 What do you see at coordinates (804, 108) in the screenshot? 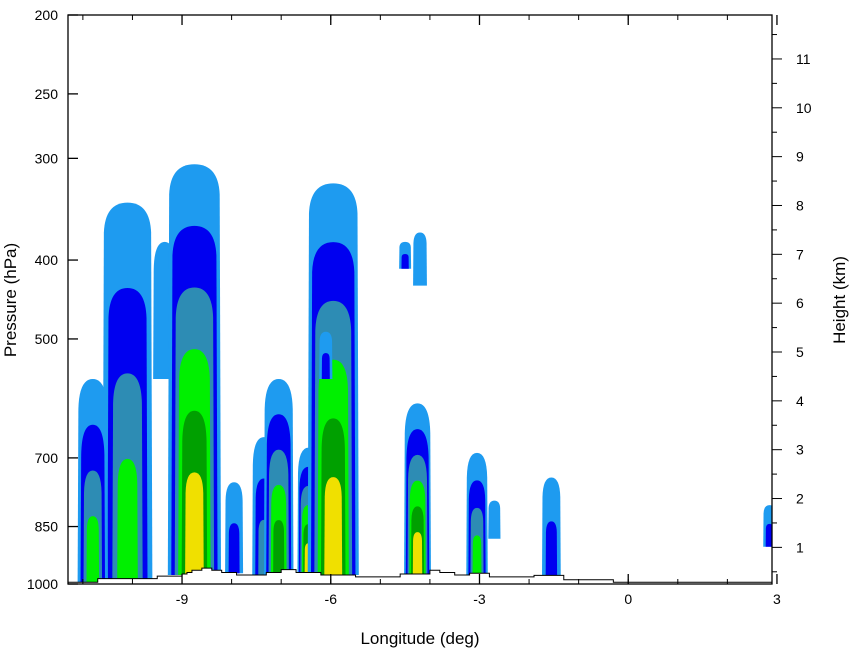
I see `y-right-tick-label: 10` at bounding box center [804, 108].